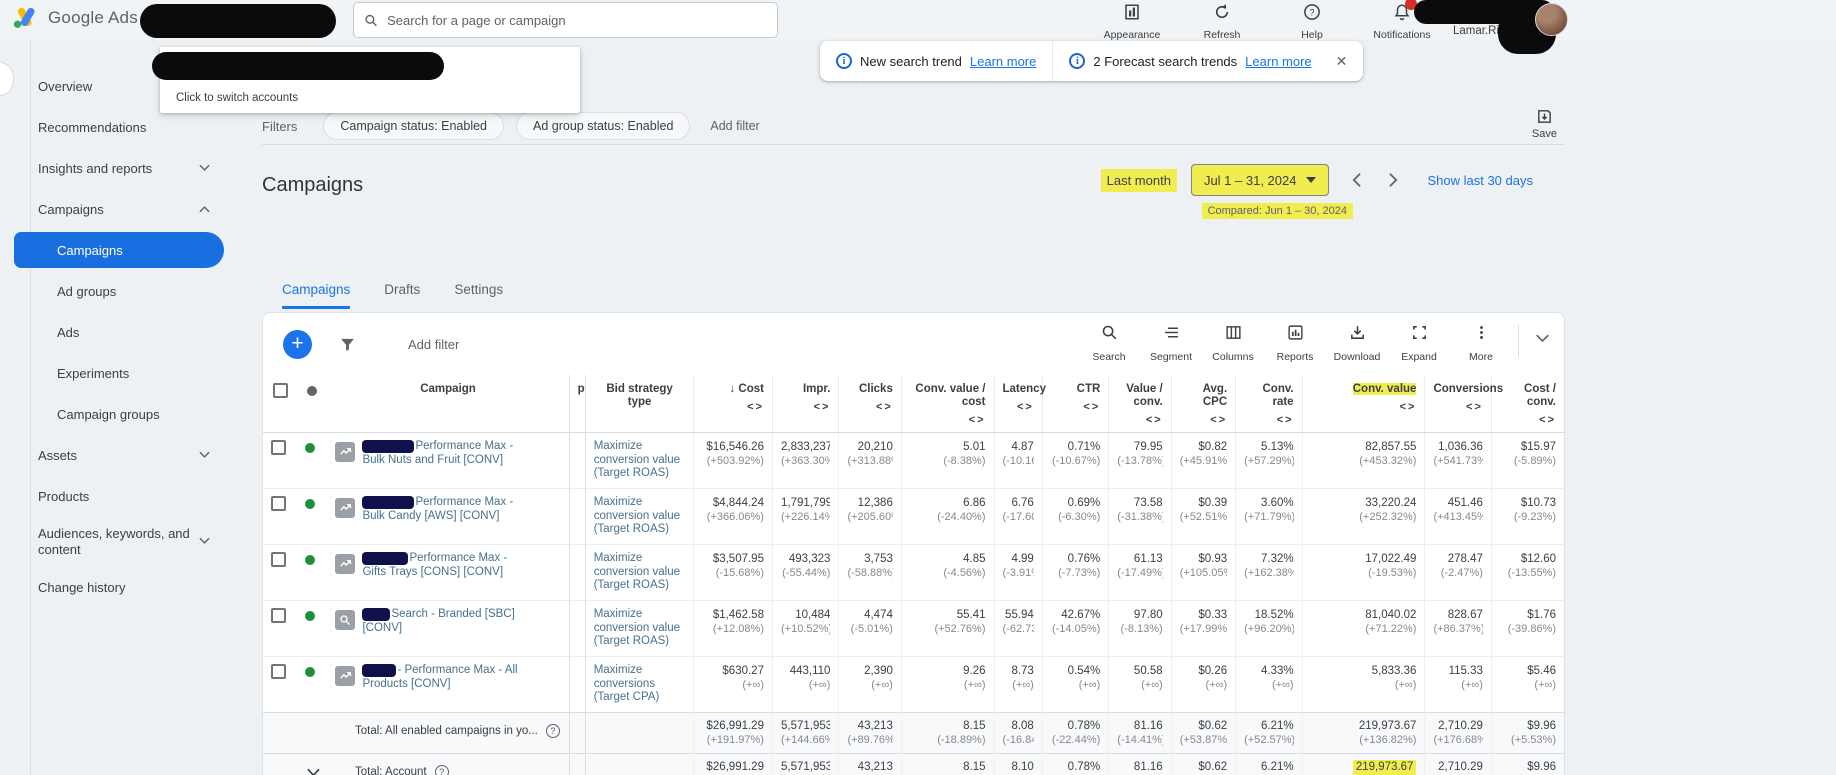 The width and height of the screenshot is (1836, 775). What do you see at coordinates (444, 677) in the screenshot?
I see `campaign-name-link: - Performance Max - All Products [CONV]` at bounding box center [444, 677].